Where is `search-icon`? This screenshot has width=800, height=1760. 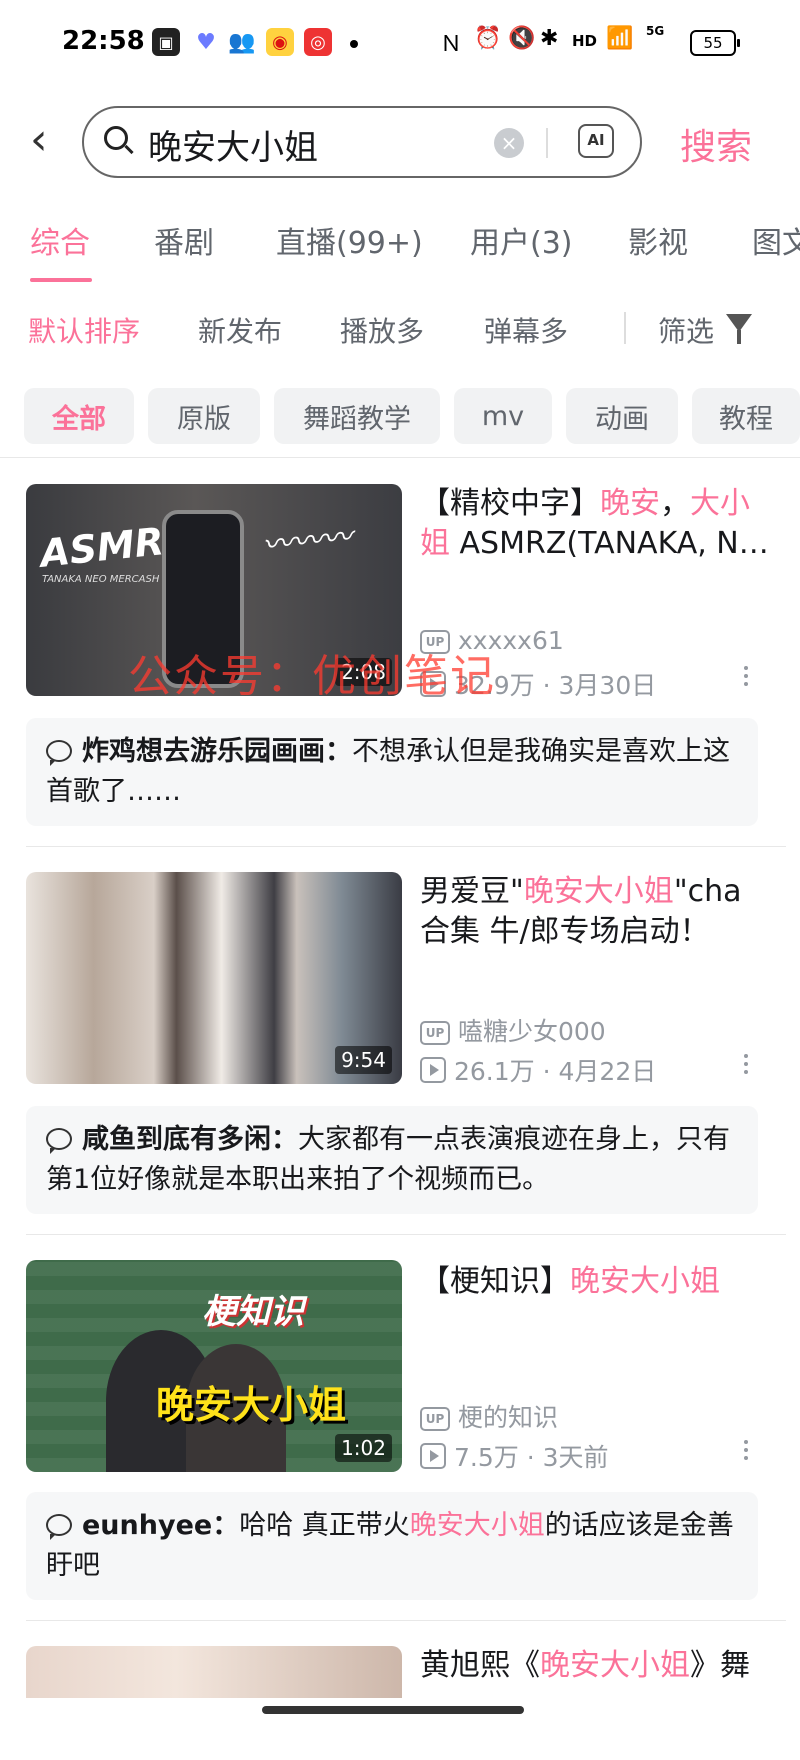
search-icon is located at coordinates (116, 138).